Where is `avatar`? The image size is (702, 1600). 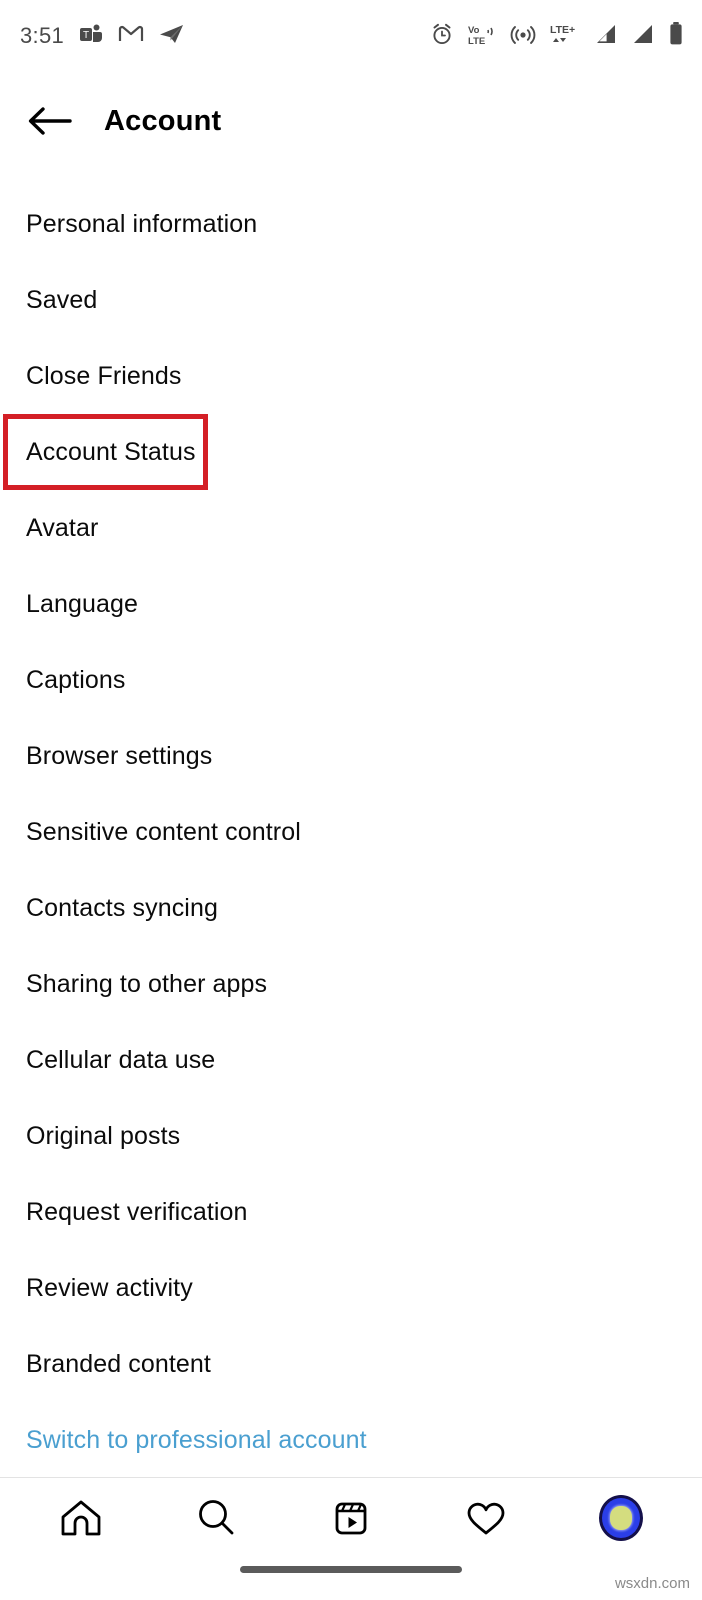
avatar is located at coordinates (620, 1518).